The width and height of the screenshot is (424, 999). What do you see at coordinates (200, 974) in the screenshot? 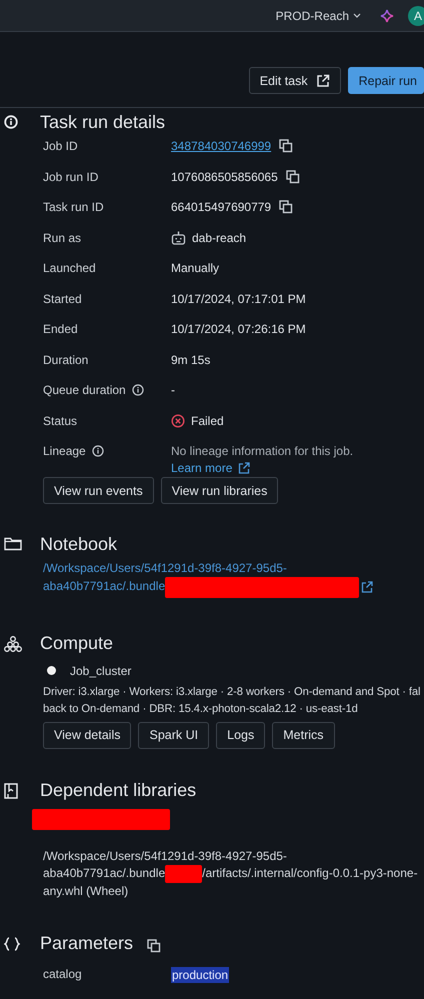
I see `parameter-value: production` at bounding box center [200, 974].